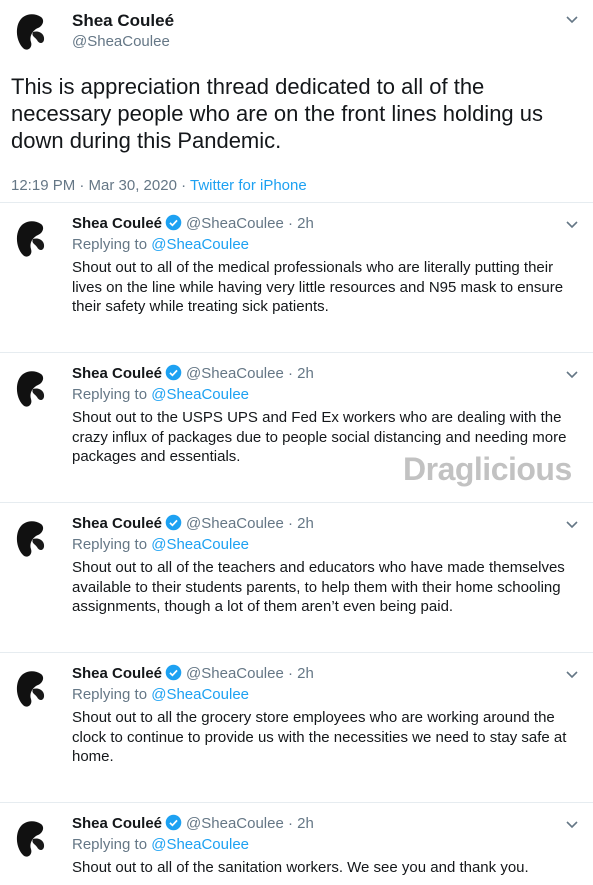  What do you see at coordinates (248, 185) in the screenshot?
I see `tweet-source: Twitter for iPhone` at bounding box center [248, 185].